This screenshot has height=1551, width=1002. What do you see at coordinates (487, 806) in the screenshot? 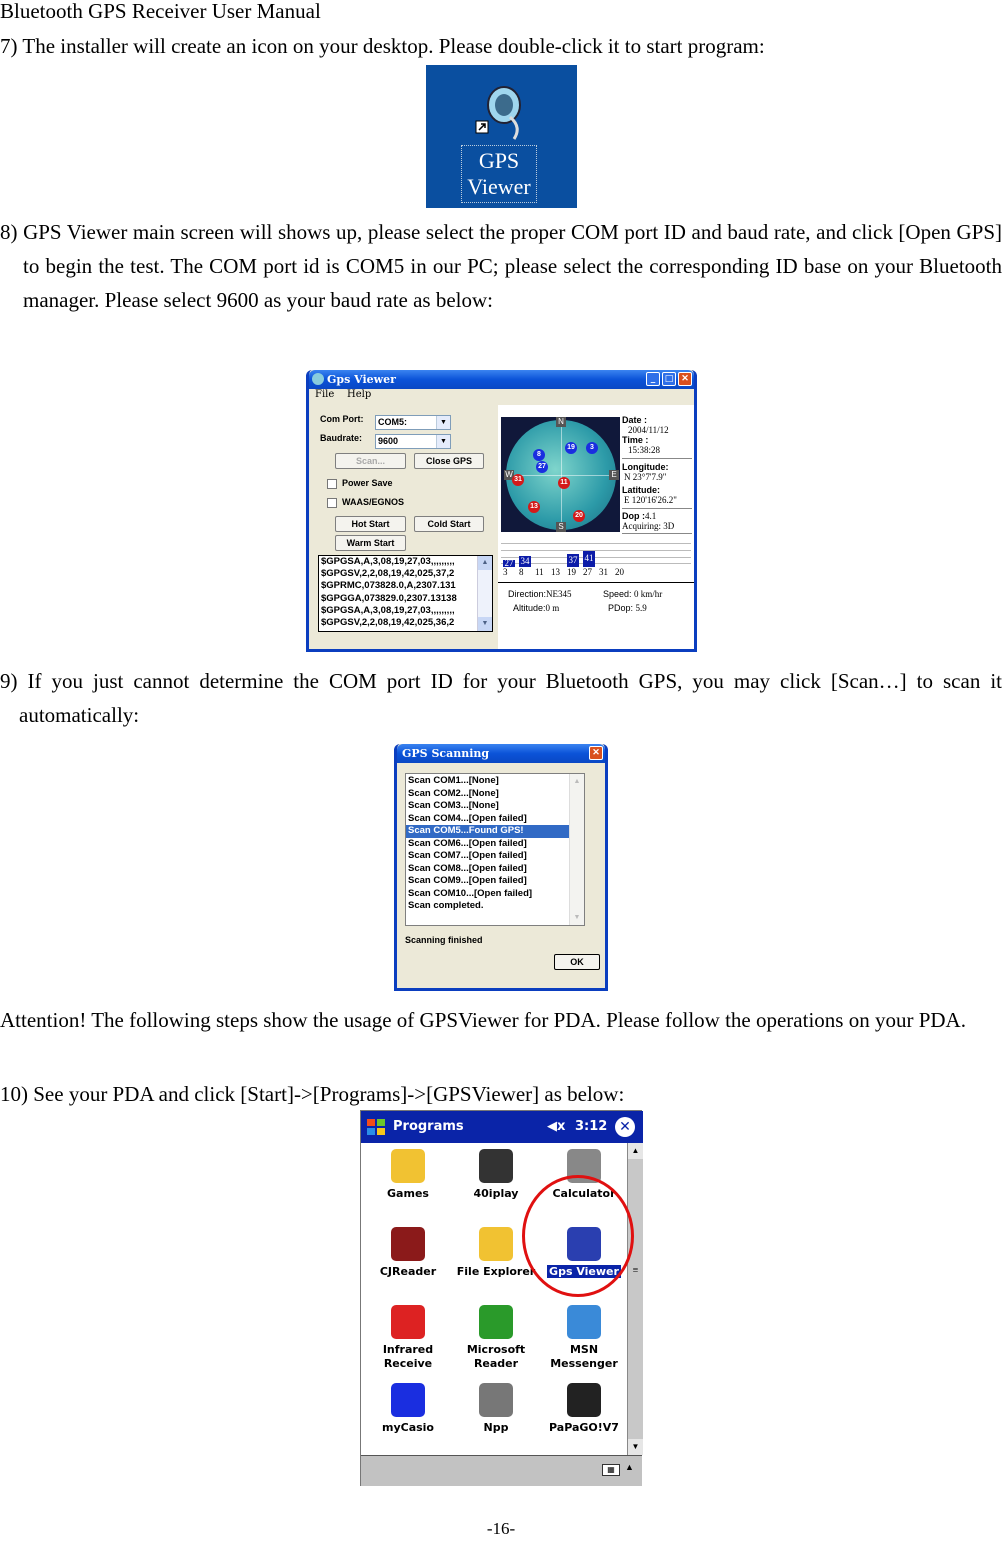
I see `scan-result-item: Scan COM3...[None]` at bounding box center [487, 806].